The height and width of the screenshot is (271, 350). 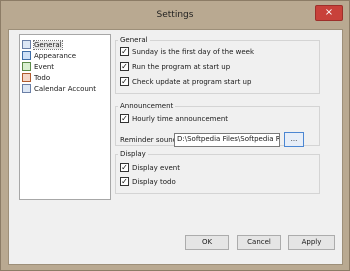 I want to click on window-title: Settings, so click(x=175, y=15).